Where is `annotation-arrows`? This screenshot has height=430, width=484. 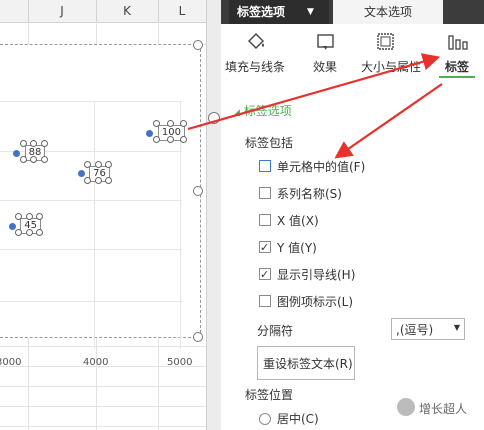
annotation-arrows is located at coordinates (315, 106).